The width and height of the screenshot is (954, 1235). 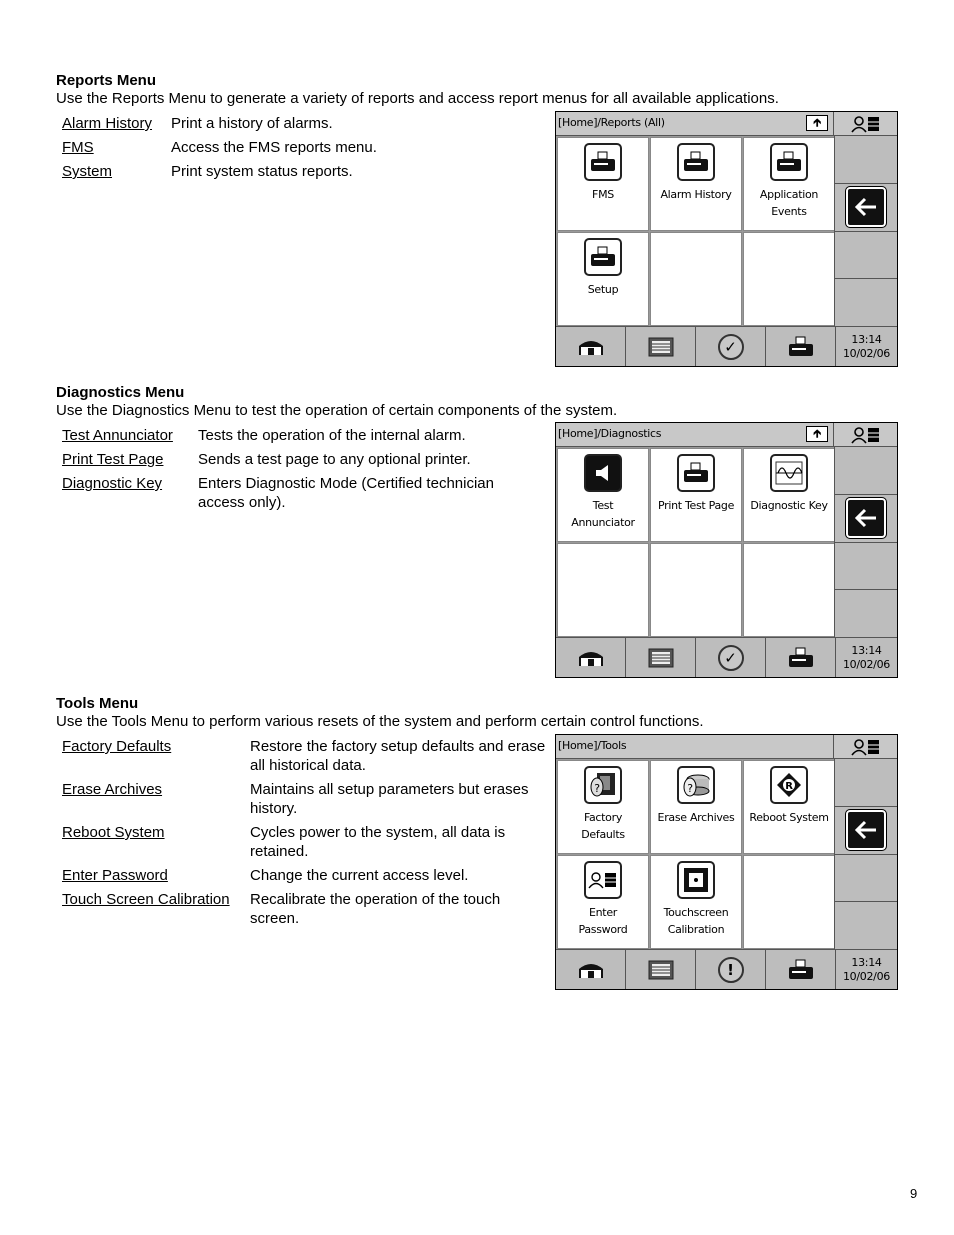 What do you see at coordinates (789, 505) in the screenshot?
I see `tile-label: Diagnostic Key` at bounding box center [789, 505].